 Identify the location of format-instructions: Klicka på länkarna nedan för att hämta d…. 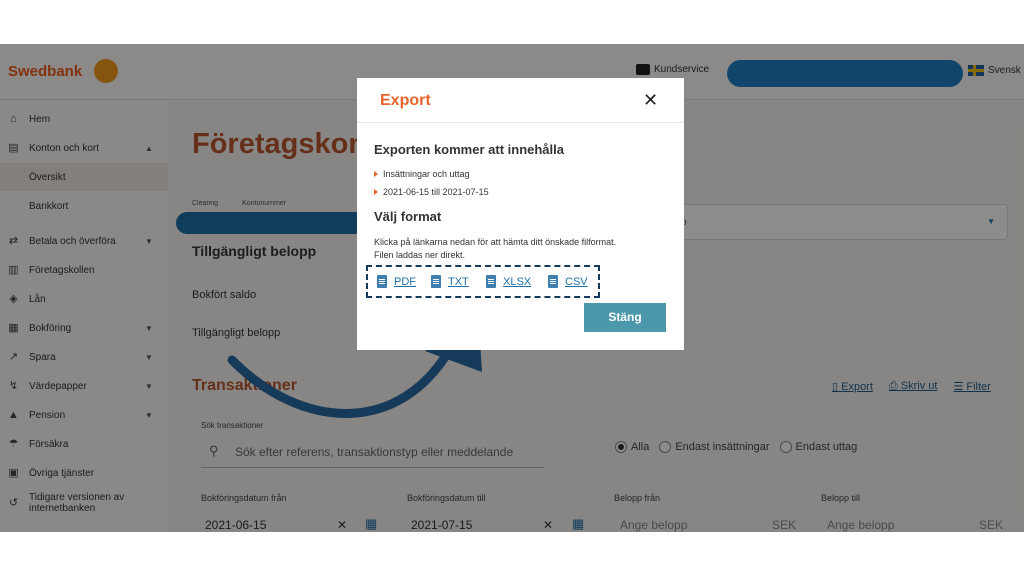
(524, 249).